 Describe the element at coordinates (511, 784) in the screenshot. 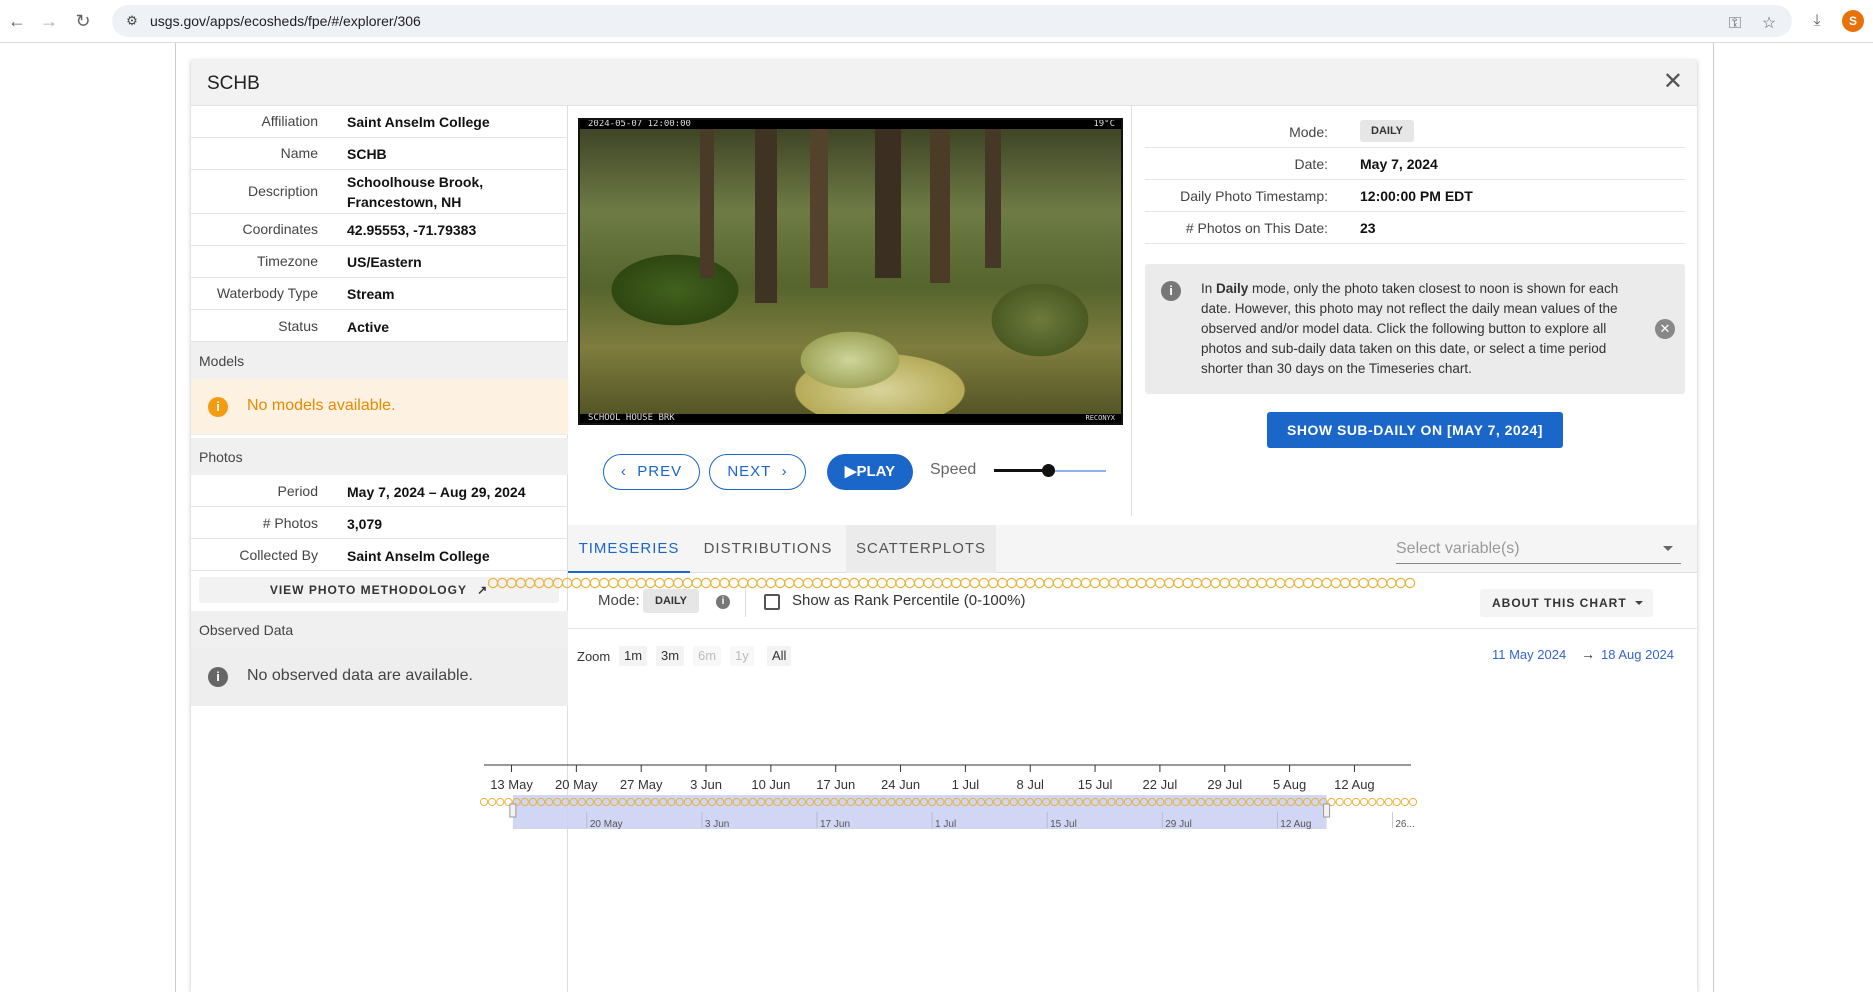

I see `x-tick-label: 13 May` at that location.